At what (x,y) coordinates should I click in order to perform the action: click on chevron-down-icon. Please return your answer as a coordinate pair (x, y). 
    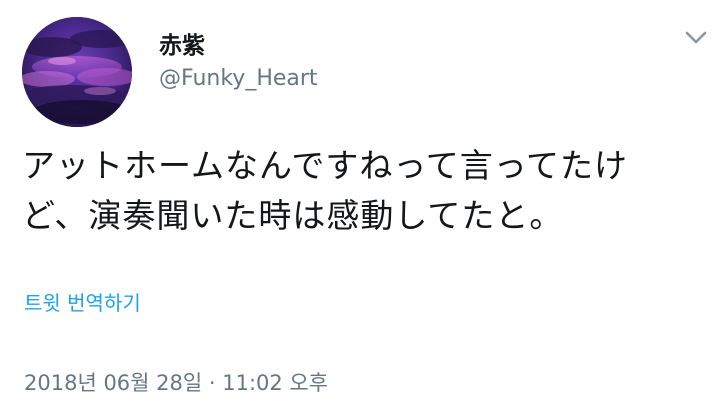
    Looking at the image, I should click on (696, 38).